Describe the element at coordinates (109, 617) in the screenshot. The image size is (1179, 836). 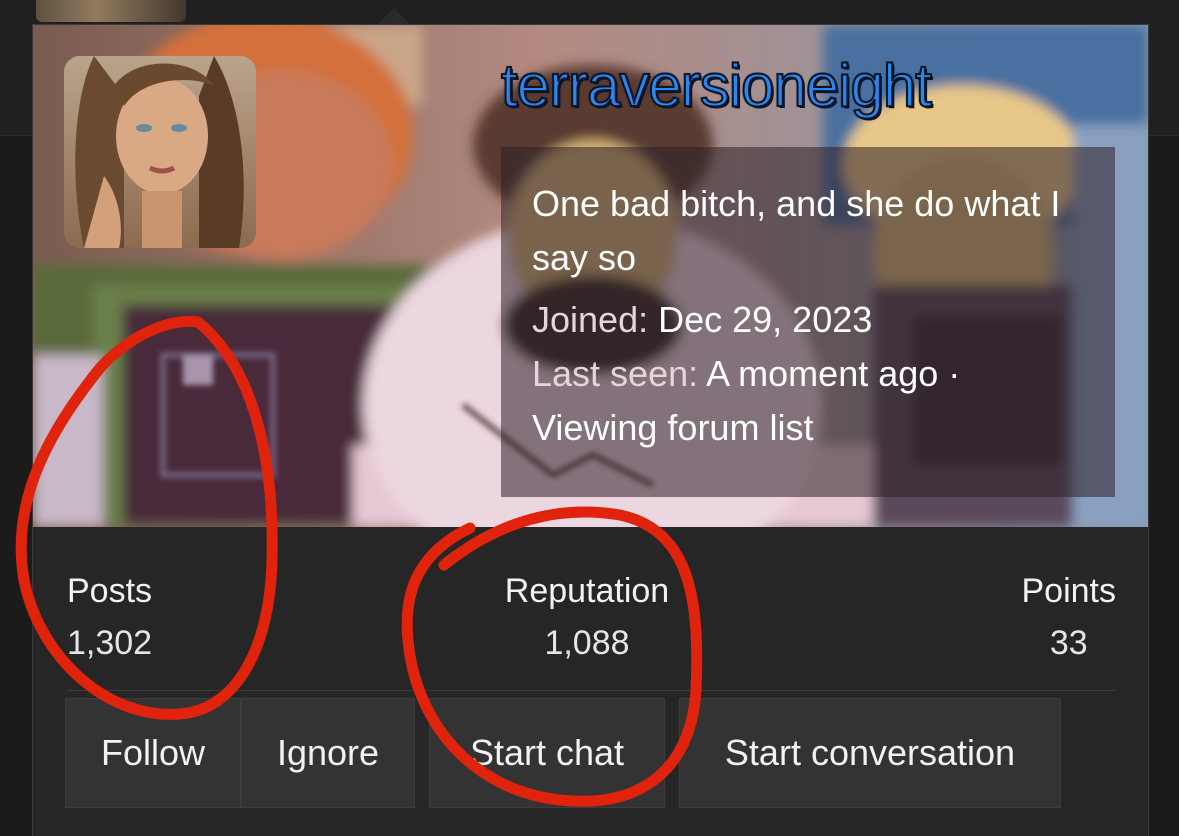
I see `stat-posts: Posts 1,302` at that location.